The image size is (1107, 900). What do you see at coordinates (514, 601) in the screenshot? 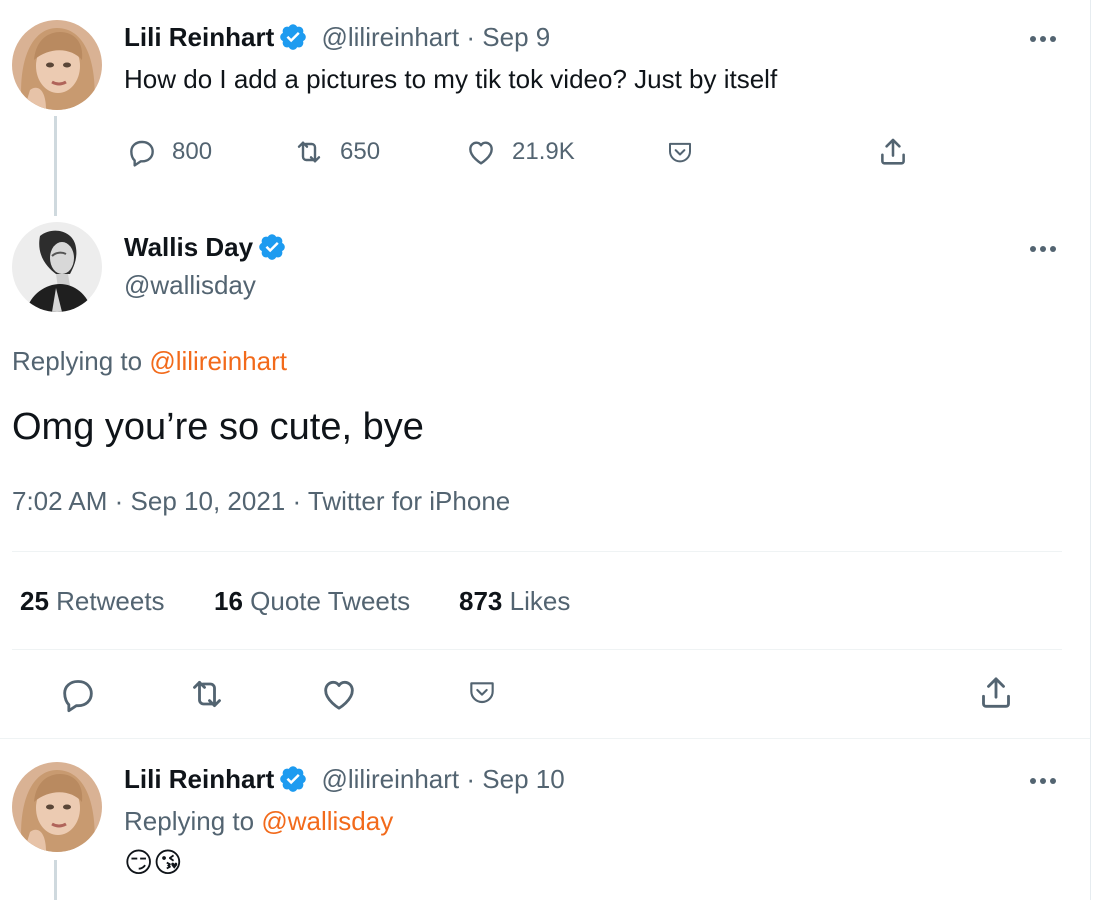
I see `likes-stat: 873 Likes` at bounding box center [514, 601].